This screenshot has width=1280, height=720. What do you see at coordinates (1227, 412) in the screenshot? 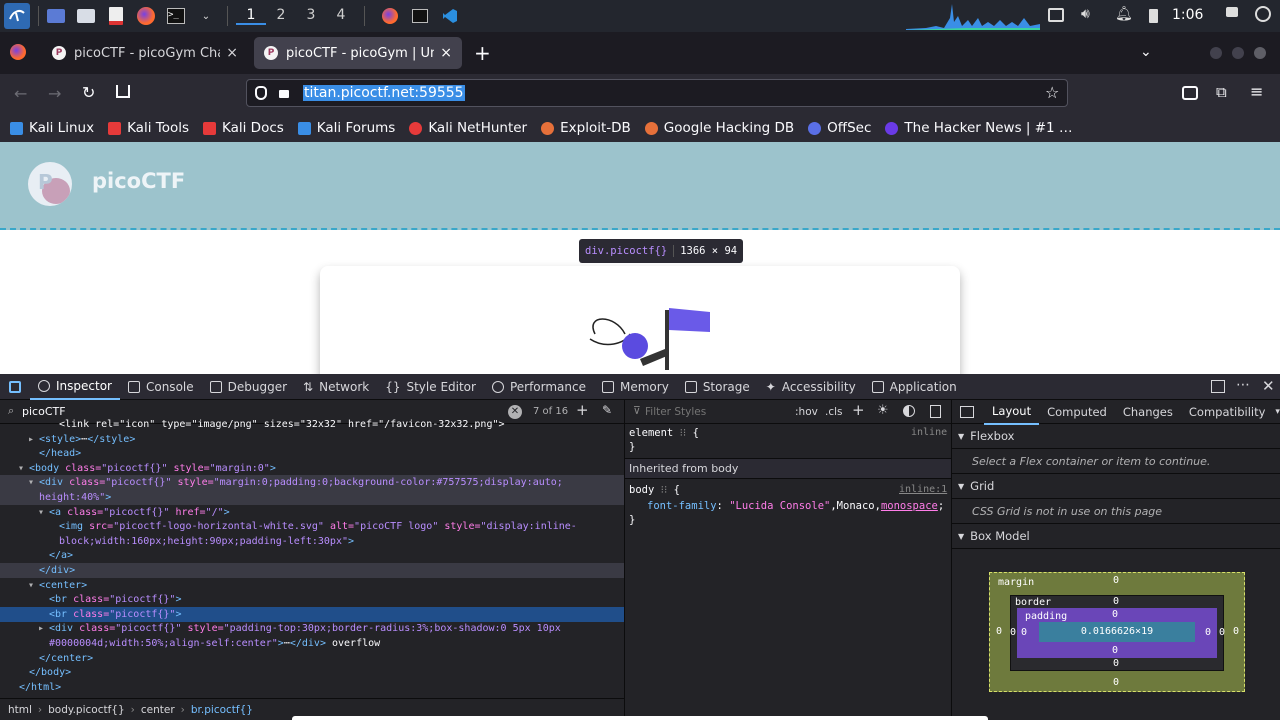
I see `tab-compatibility: Compatibility` at bounding box center [1227, 412].